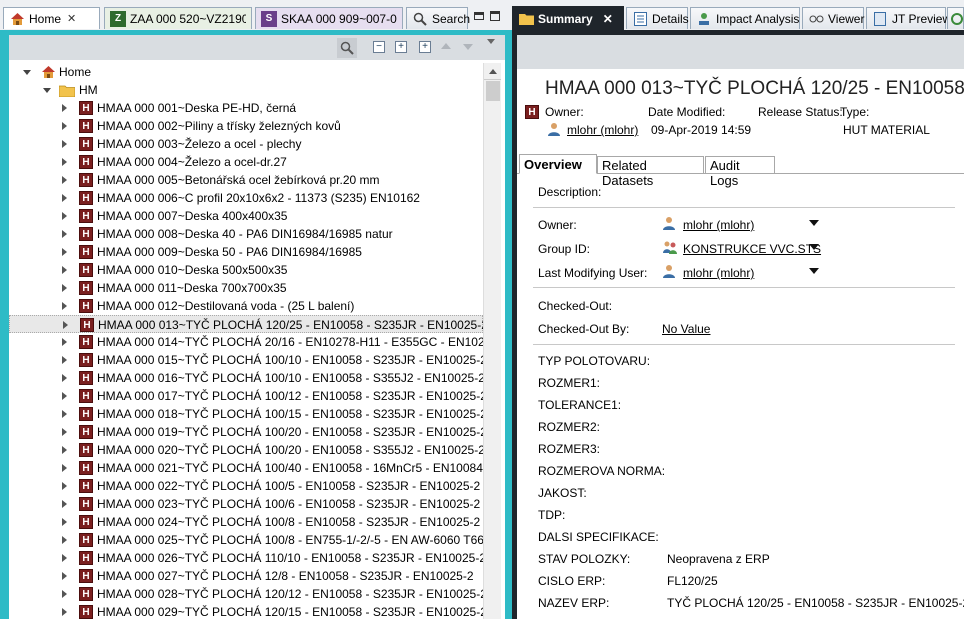 The height and width of the screenshot is (619, 964). What do you see at coordinates (246, 108) in the screenshot?
I see `tree-item: H HMAA 000 001~Deska PE-HD, černá` at bounding box center [246, 108].